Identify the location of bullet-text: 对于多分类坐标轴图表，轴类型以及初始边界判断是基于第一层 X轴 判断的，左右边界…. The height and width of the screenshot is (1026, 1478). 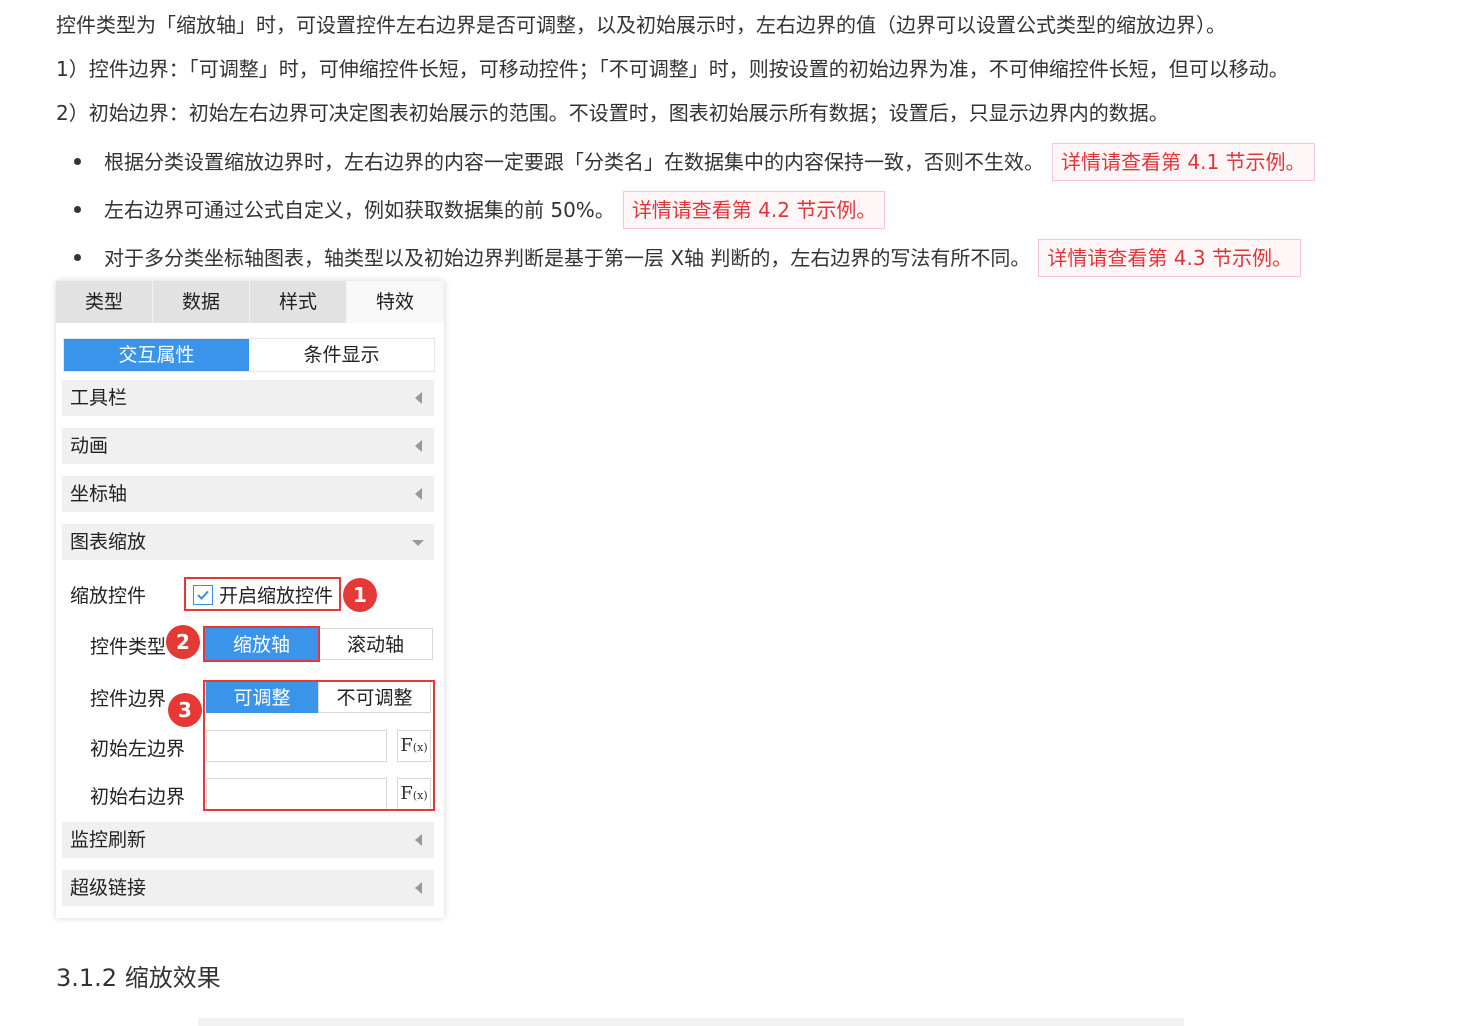
(567, 258).